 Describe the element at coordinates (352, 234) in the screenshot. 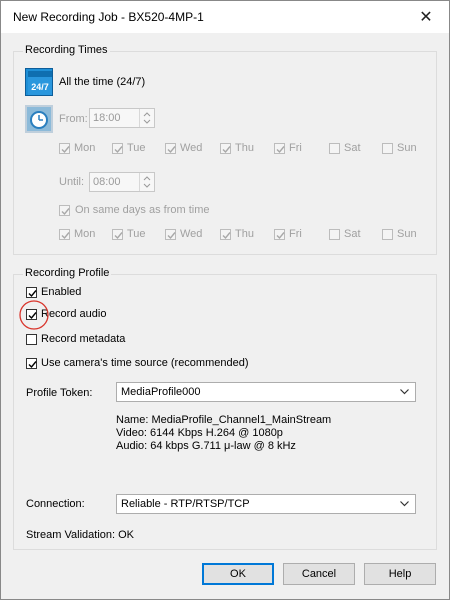

I see `until-day-label: Sat` at that location.